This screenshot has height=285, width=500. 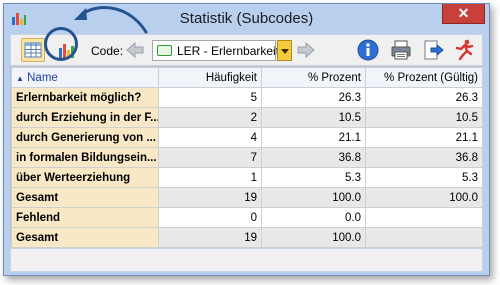 What do you see at coordinates (210, 177) in the screenshot?
I see `row-frequency: 1` at bounding box center [210, 177].